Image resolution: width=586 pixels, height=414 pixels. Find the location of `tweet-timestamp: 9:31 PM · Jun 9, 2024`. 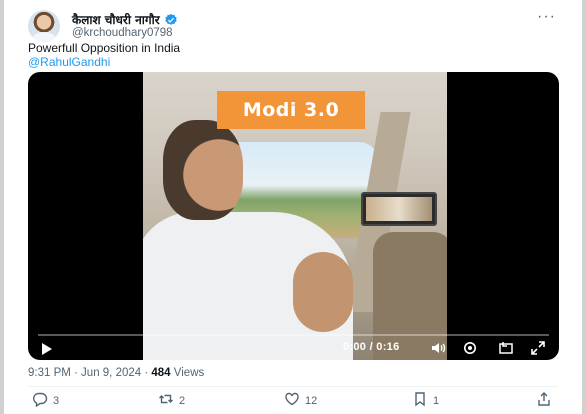

tweet-timestamp: 9:31 PM · Jun 9, 2024 is located at coordinates (84, 373).